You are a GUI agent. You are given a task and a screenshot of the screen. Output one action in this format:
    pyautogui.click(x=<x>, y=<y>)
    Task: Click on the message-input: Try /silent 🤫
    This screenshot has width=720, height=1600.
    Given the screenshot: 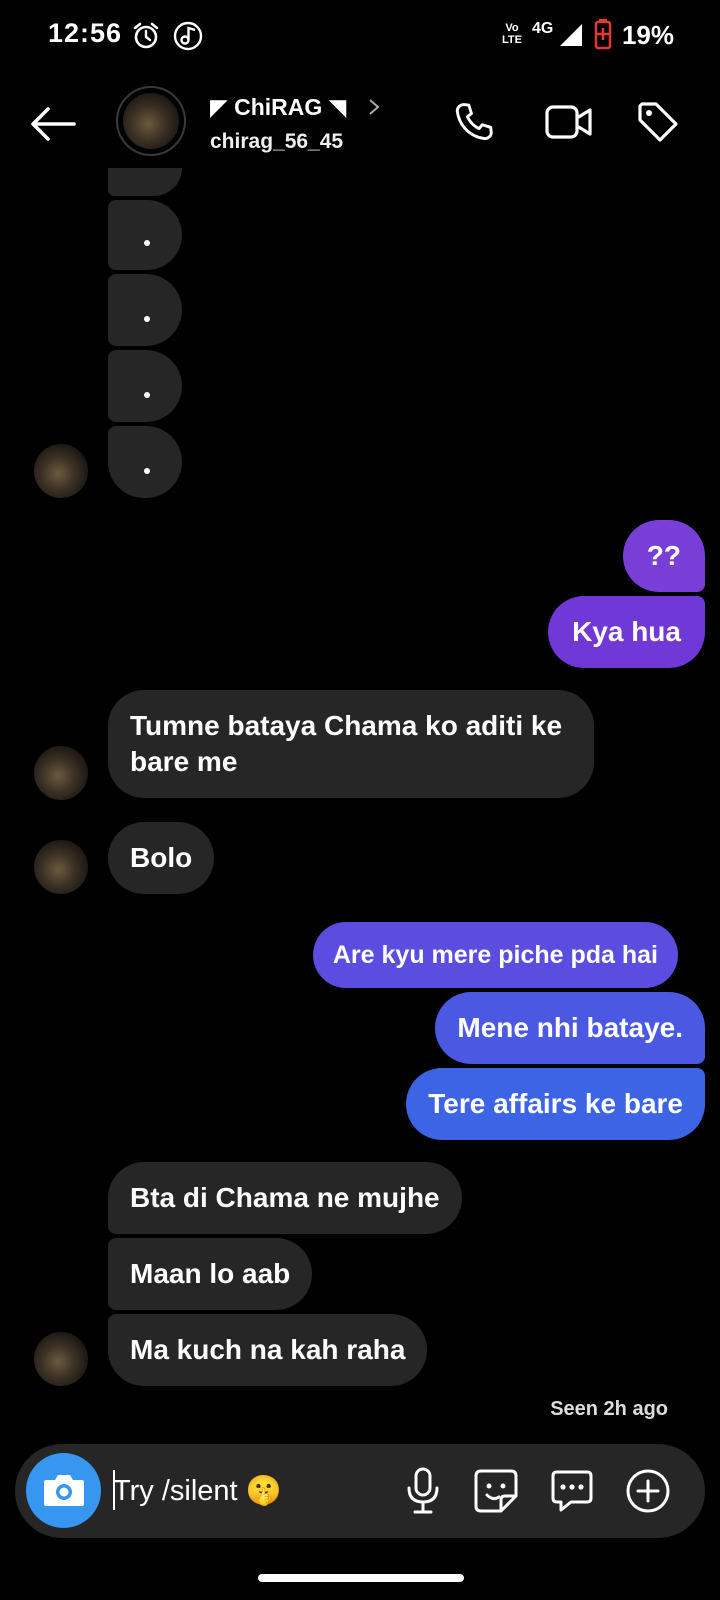 What is the action you would take?
    pyautogui.click(x=197, y=1491)
    